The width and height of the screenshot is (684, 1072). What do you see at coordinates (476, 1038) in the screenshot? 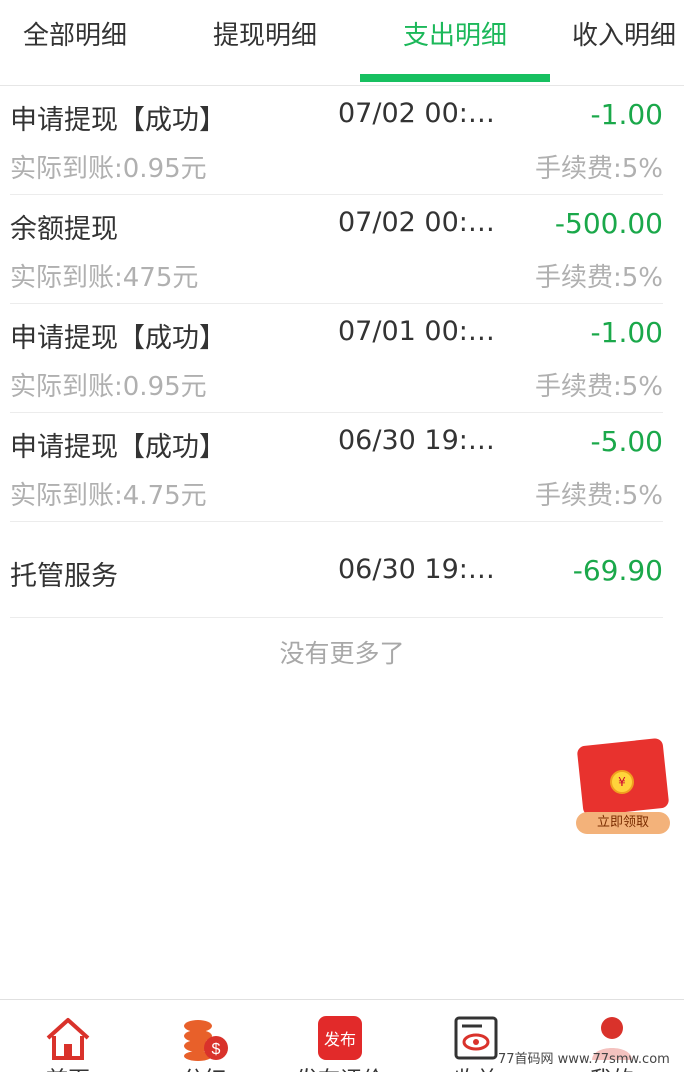
I see `eye-document-icon` at bounding box center [476, 1038].